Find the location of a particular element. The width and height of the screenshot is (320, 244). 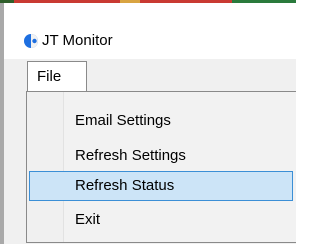

menu-item-label: Exit is located at coordinates (88, 219).